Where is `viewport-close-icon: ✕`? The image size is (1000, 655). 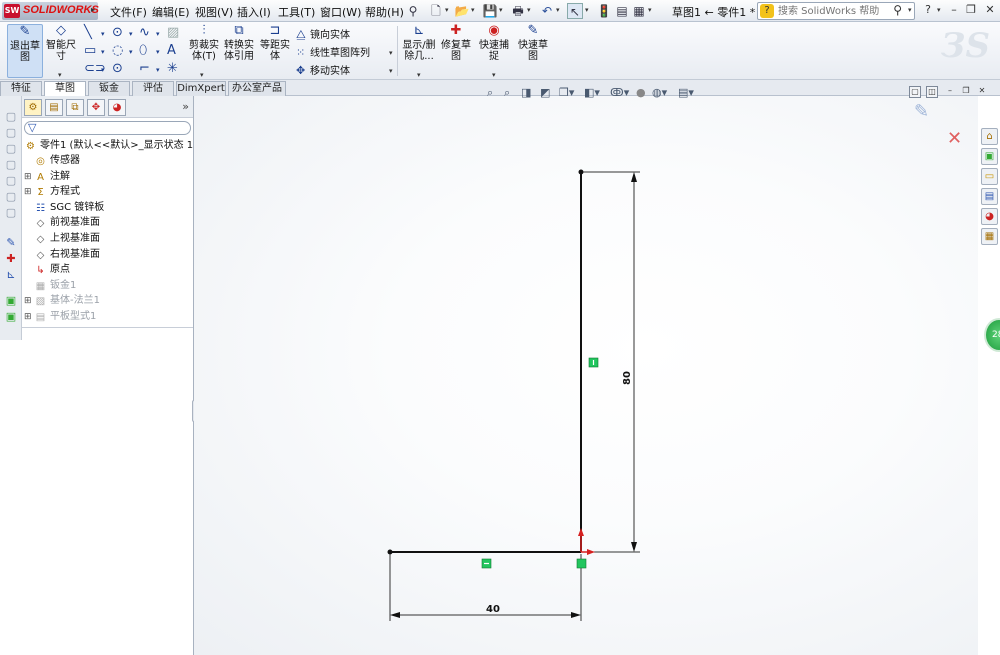
viewport-close-icon: ✕ is located at coordinates (982, 92).